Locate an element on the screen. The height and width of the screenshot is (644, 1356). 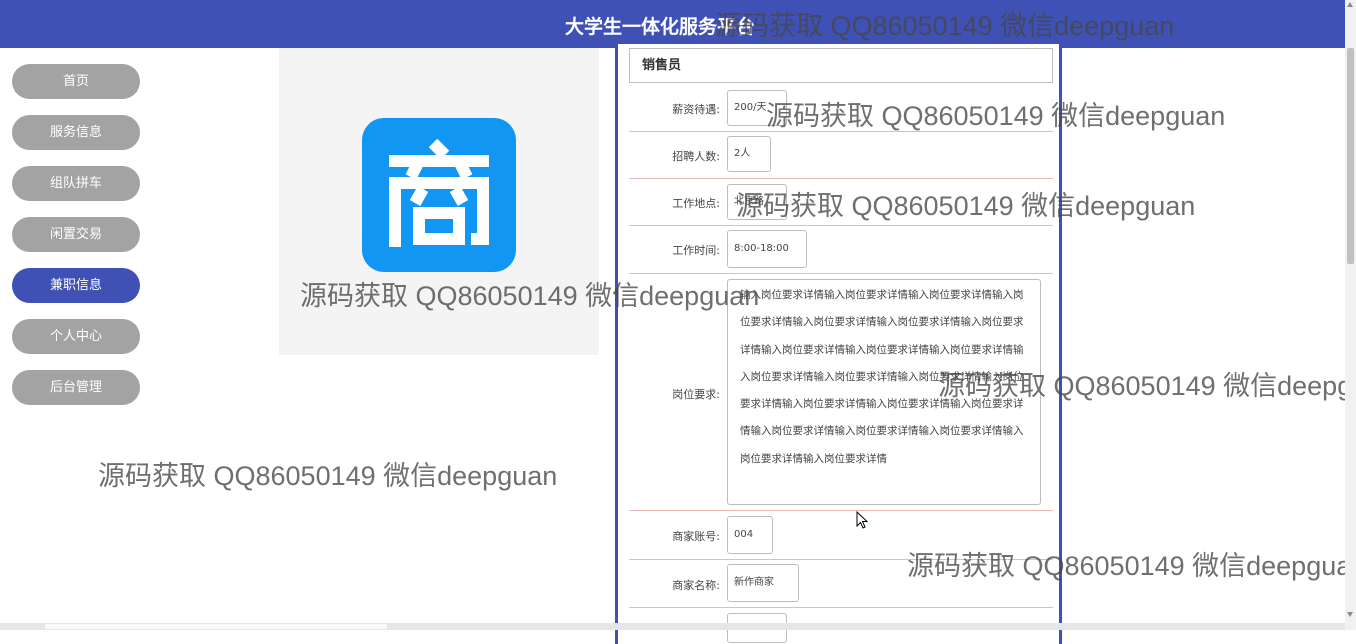
nav-item-carpool: 组队拼车 is located at coordinates (76, 183).